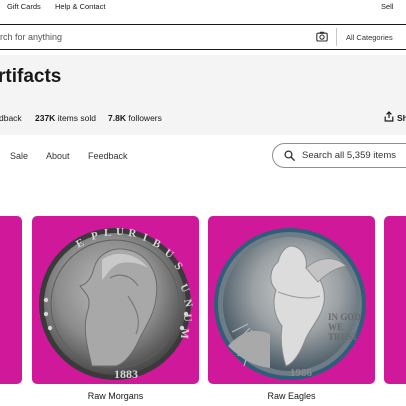 The width and height of the screenshot is (406, 406). Describe the element at coordinates (335, 327) in the screenshot. I see `svg-text: WE` at that location.